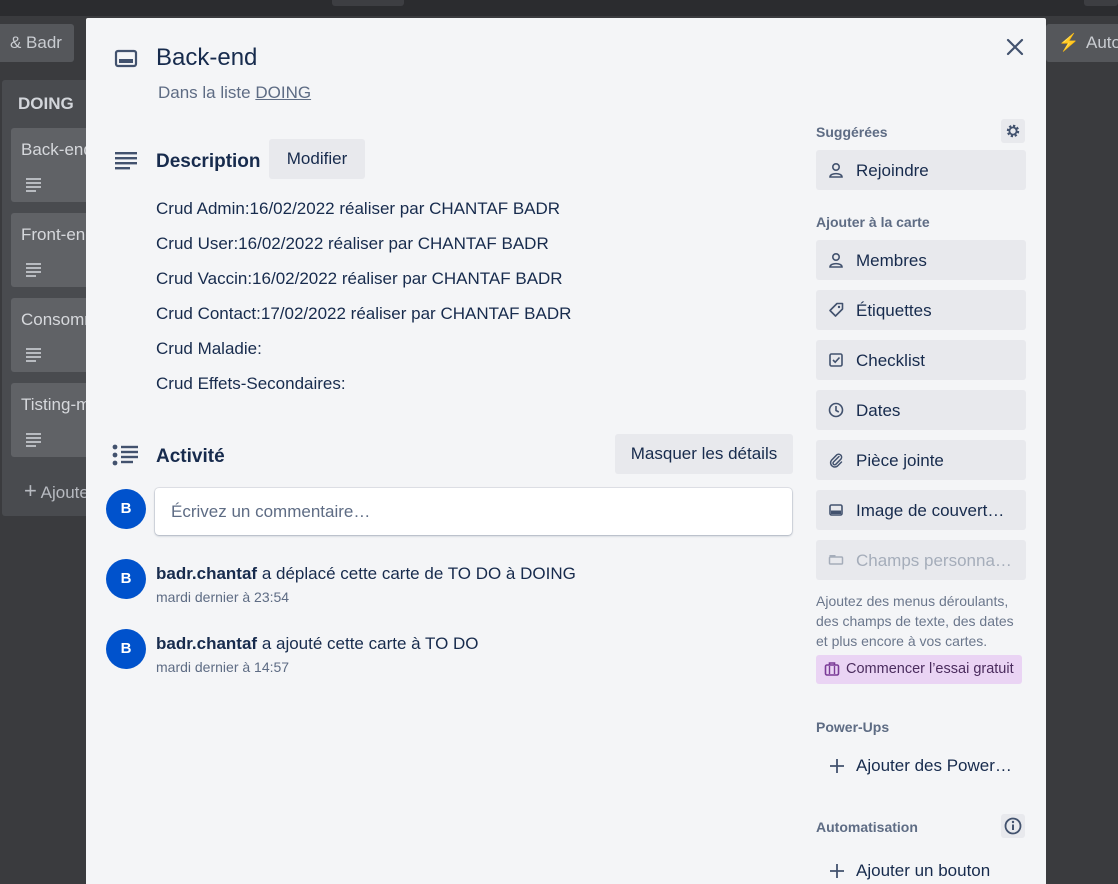 This screenshot has height=884, width=1118. Describe the element at coordinates (559, 8) in the screenshot. I see `board-top-bar` at that location.